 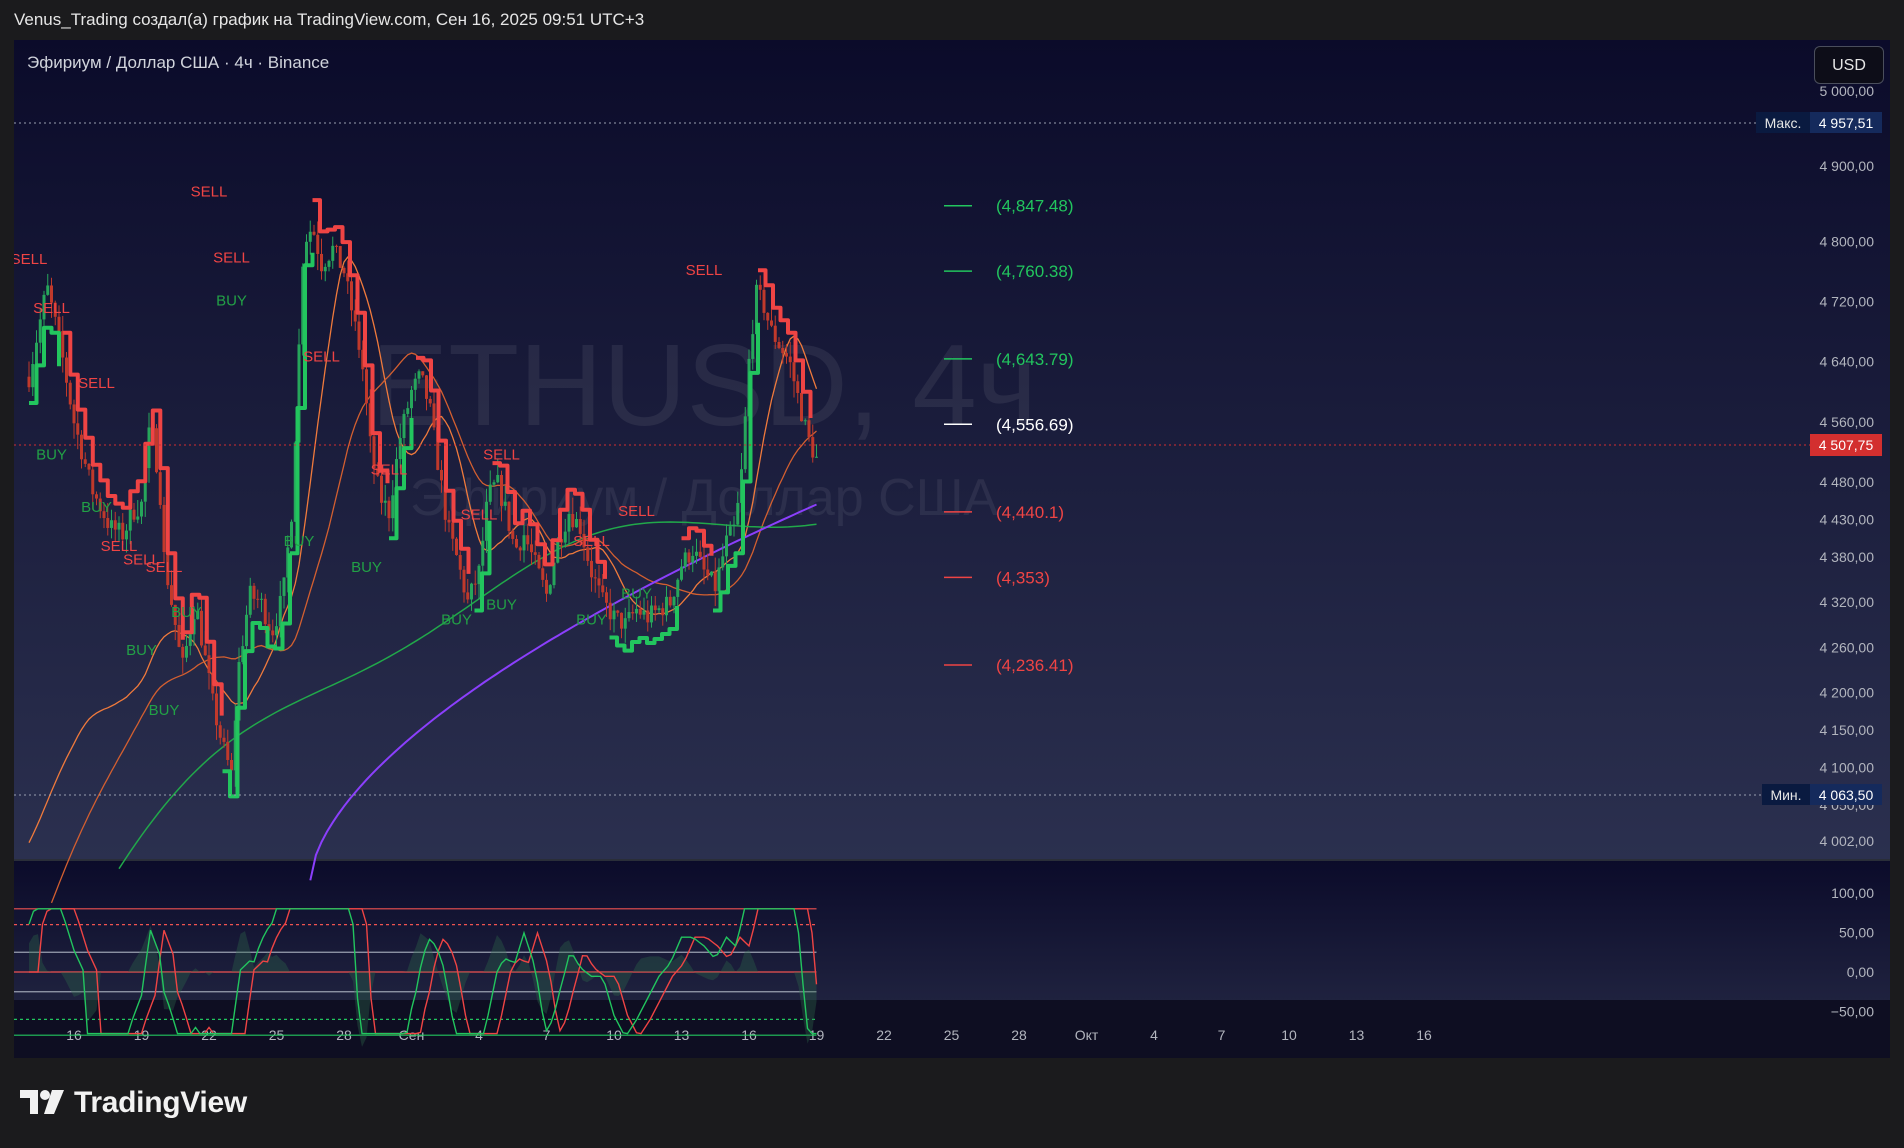 What do you see at coordinates (1847, 557) in the screenshot?
I see `y-axis-tick-label: 4 380,00` at bounding box center [1847, 557].